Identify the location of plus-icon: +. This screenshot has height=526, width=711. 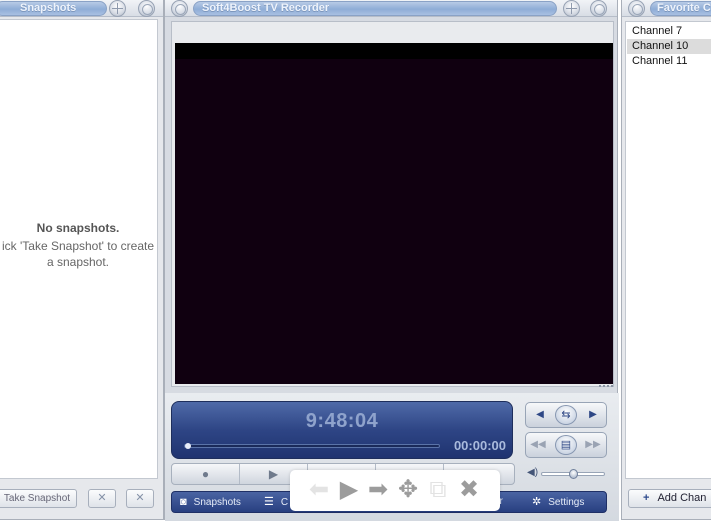
(646, 498).